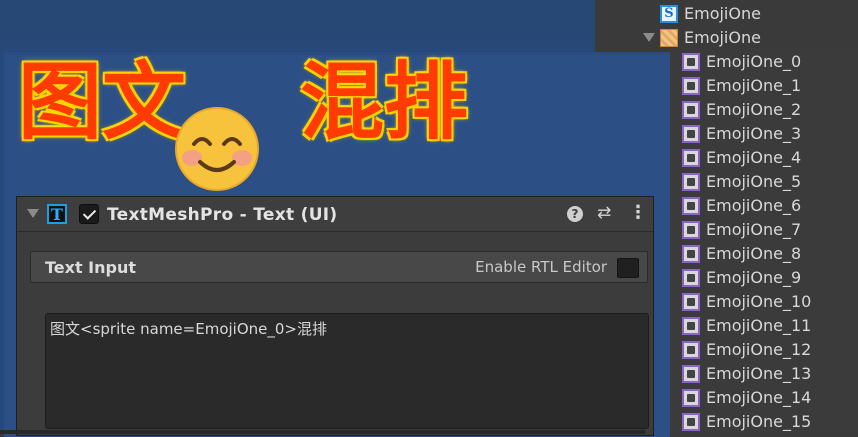 The height and width of the screenshot is (437, 858). What do you see at coordinates (575, 214) in the screenshot?
I see `help-icon: ?` at bounding box center [575, 214].